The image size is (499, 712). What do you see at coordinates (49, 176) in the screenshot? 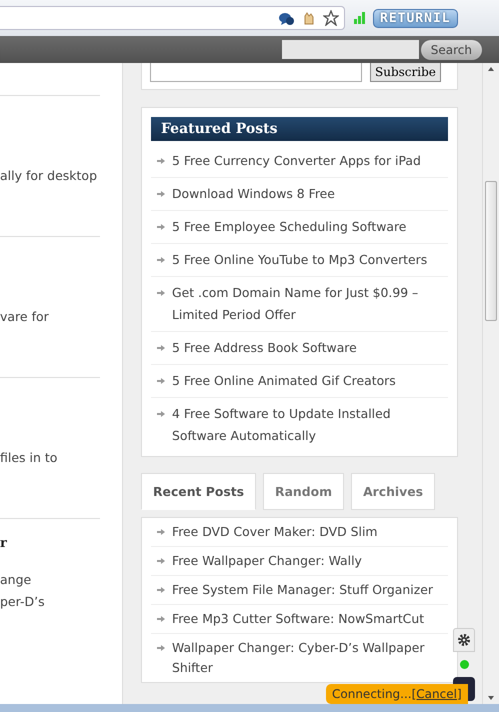
I see `post-excerpt: ally for desktop` at bounding box center [49, 176].